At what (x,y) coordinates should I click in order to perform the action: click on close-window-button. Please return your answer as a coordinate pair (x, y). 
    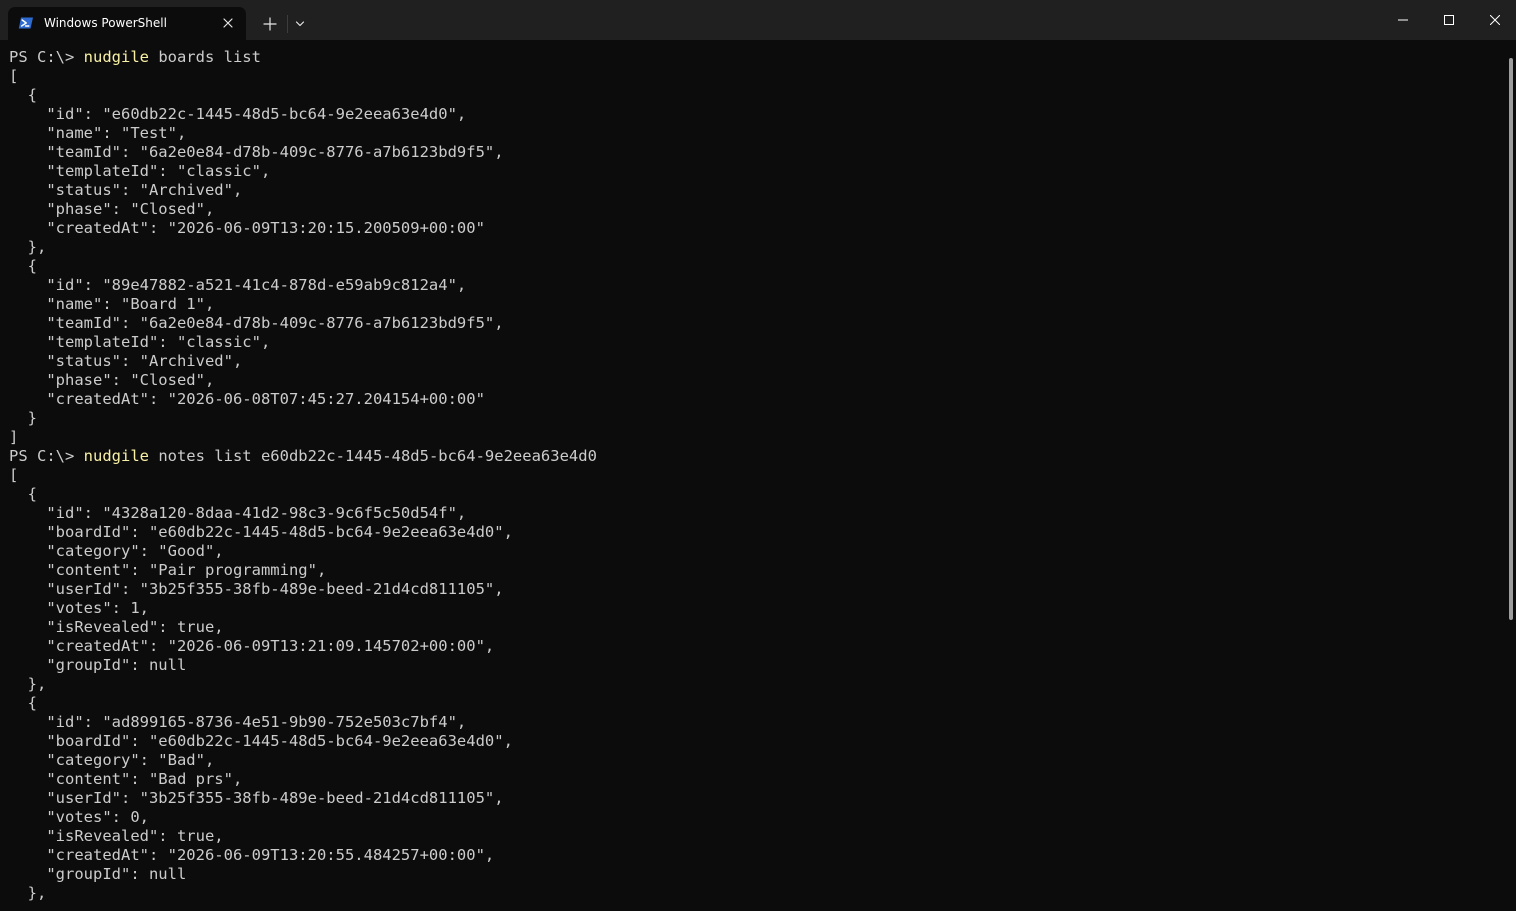
    Looking at the image, I should click on (1494, 20).